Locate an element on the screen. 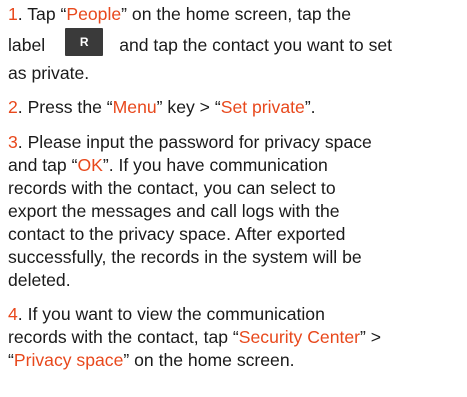 The height and width of the screenshot is (397, 467). step-text: ”. If you have communication is located at coordinates (215, 165).